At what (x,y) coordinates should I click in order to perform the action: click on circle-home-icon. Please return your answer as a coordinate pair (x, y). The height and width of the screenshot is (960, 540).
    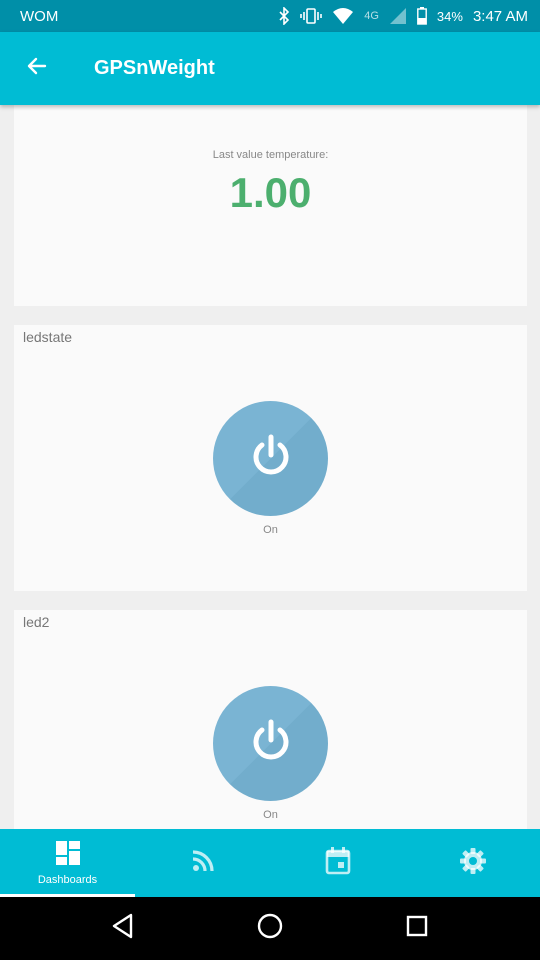
    Looking at the image, I should click on (270, 928).